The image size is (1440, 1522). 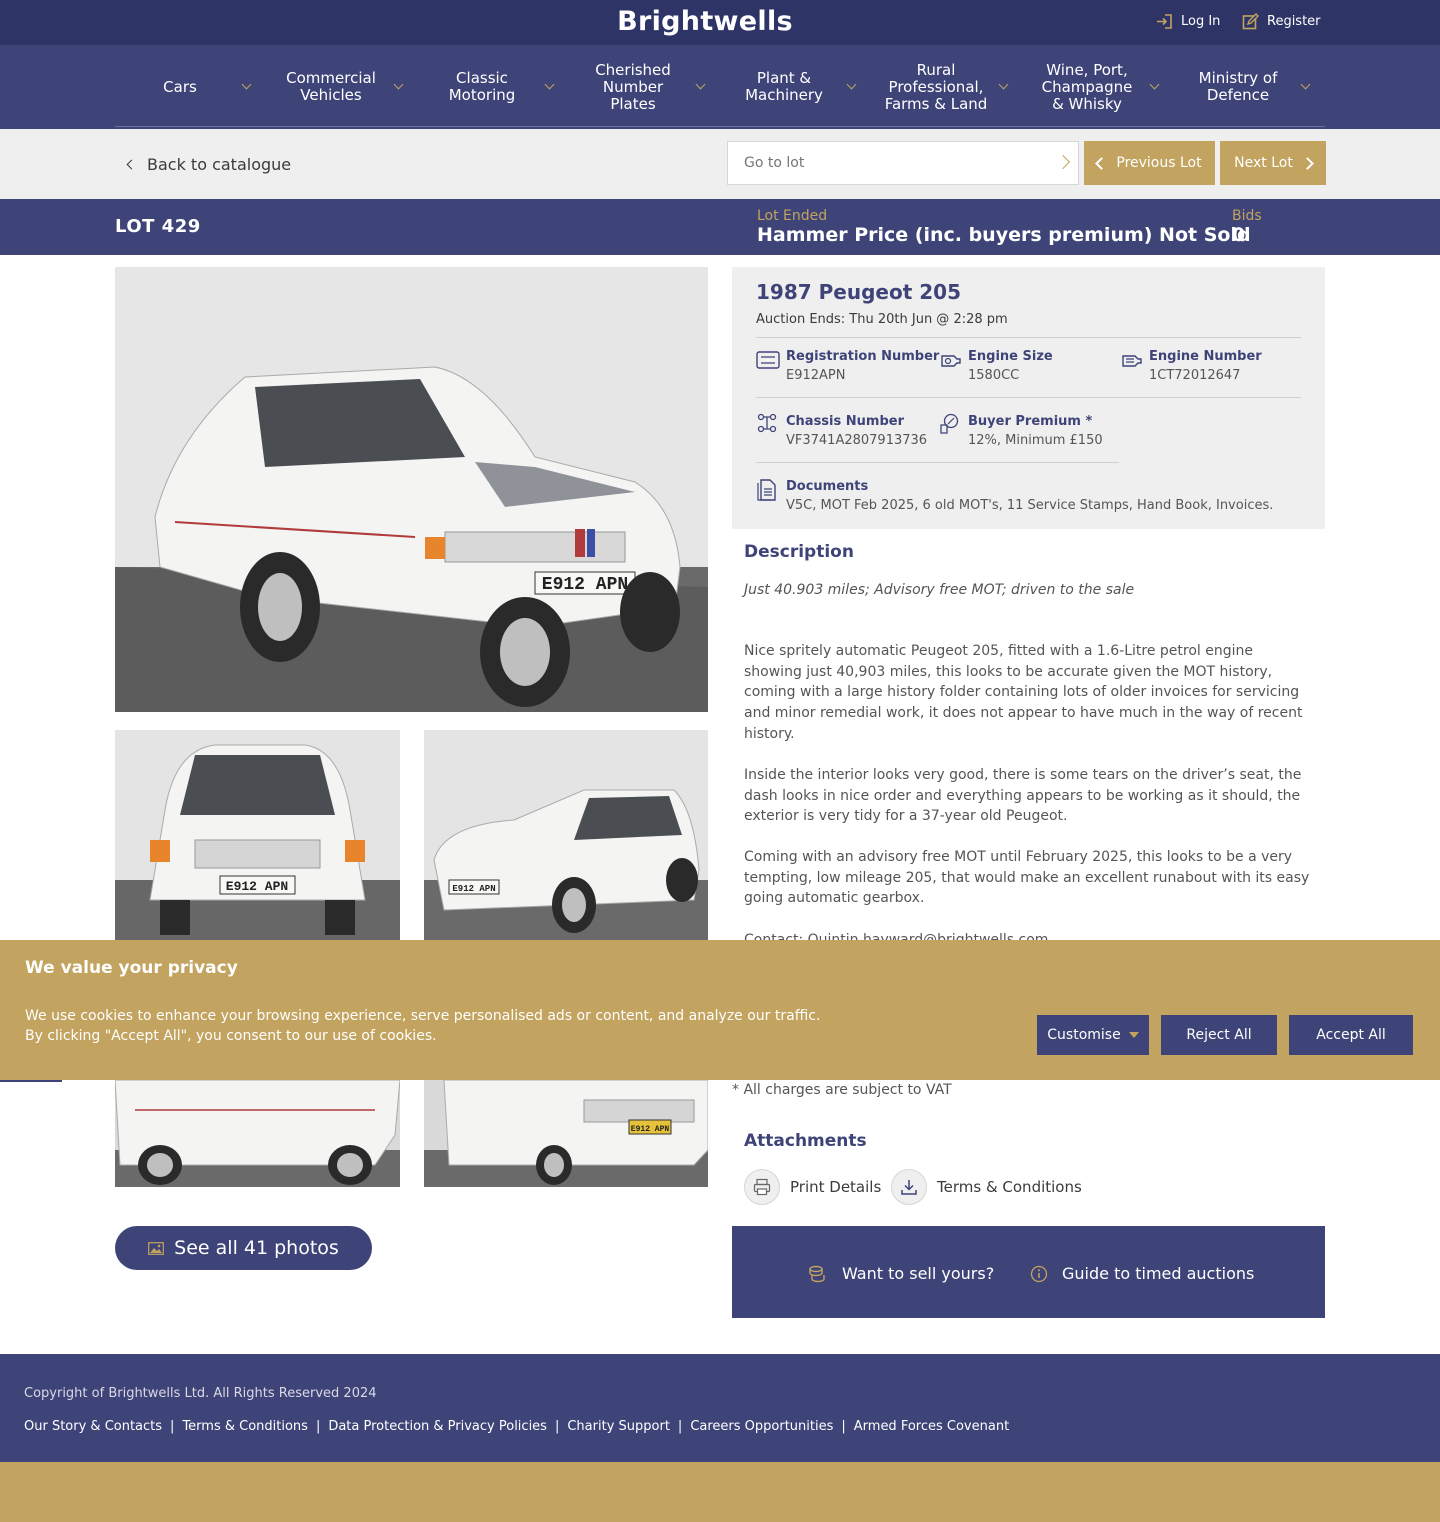 What do you see at coordinates (762, 1187) in the screenshot?
I see `print-icon` at bounding box center [762, 1187].